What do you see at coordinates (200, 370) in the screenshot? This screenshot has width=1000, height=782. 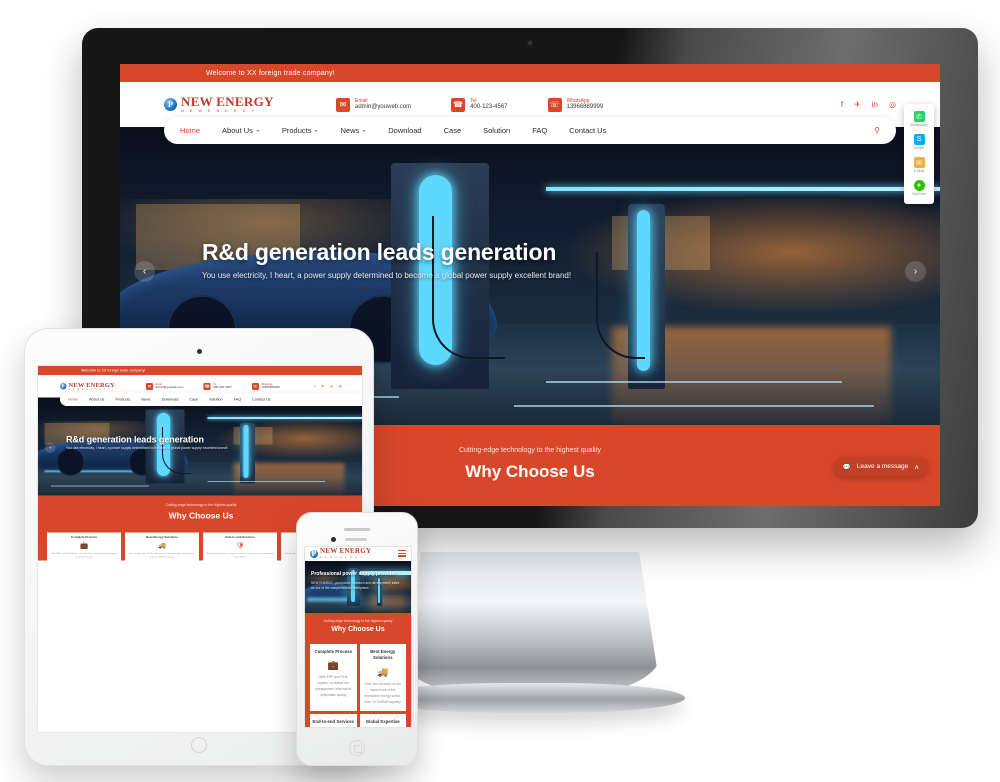 I see `top-announcement-bar: Welcome to XX foreign trade company!` at bounding box center [200, 370].